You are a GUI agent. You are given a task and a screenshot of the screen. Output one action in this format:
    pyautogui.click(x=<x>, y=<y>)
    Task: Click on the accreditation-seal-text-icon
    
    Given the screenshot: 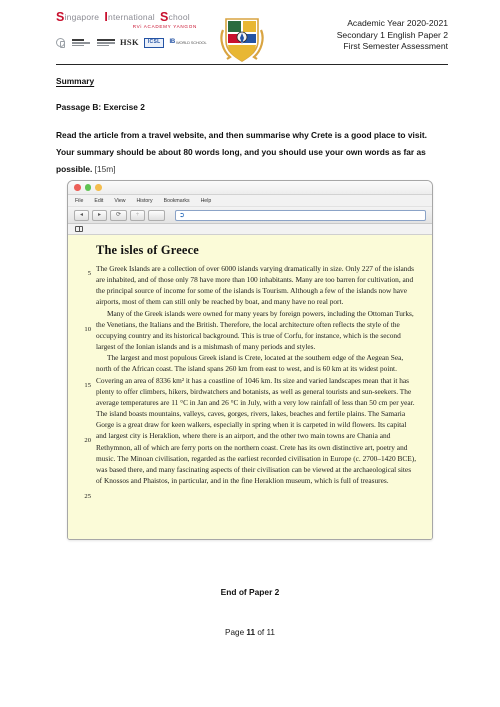 What is the action you would take?
    pyautogui.click(x=80, y=43)
    